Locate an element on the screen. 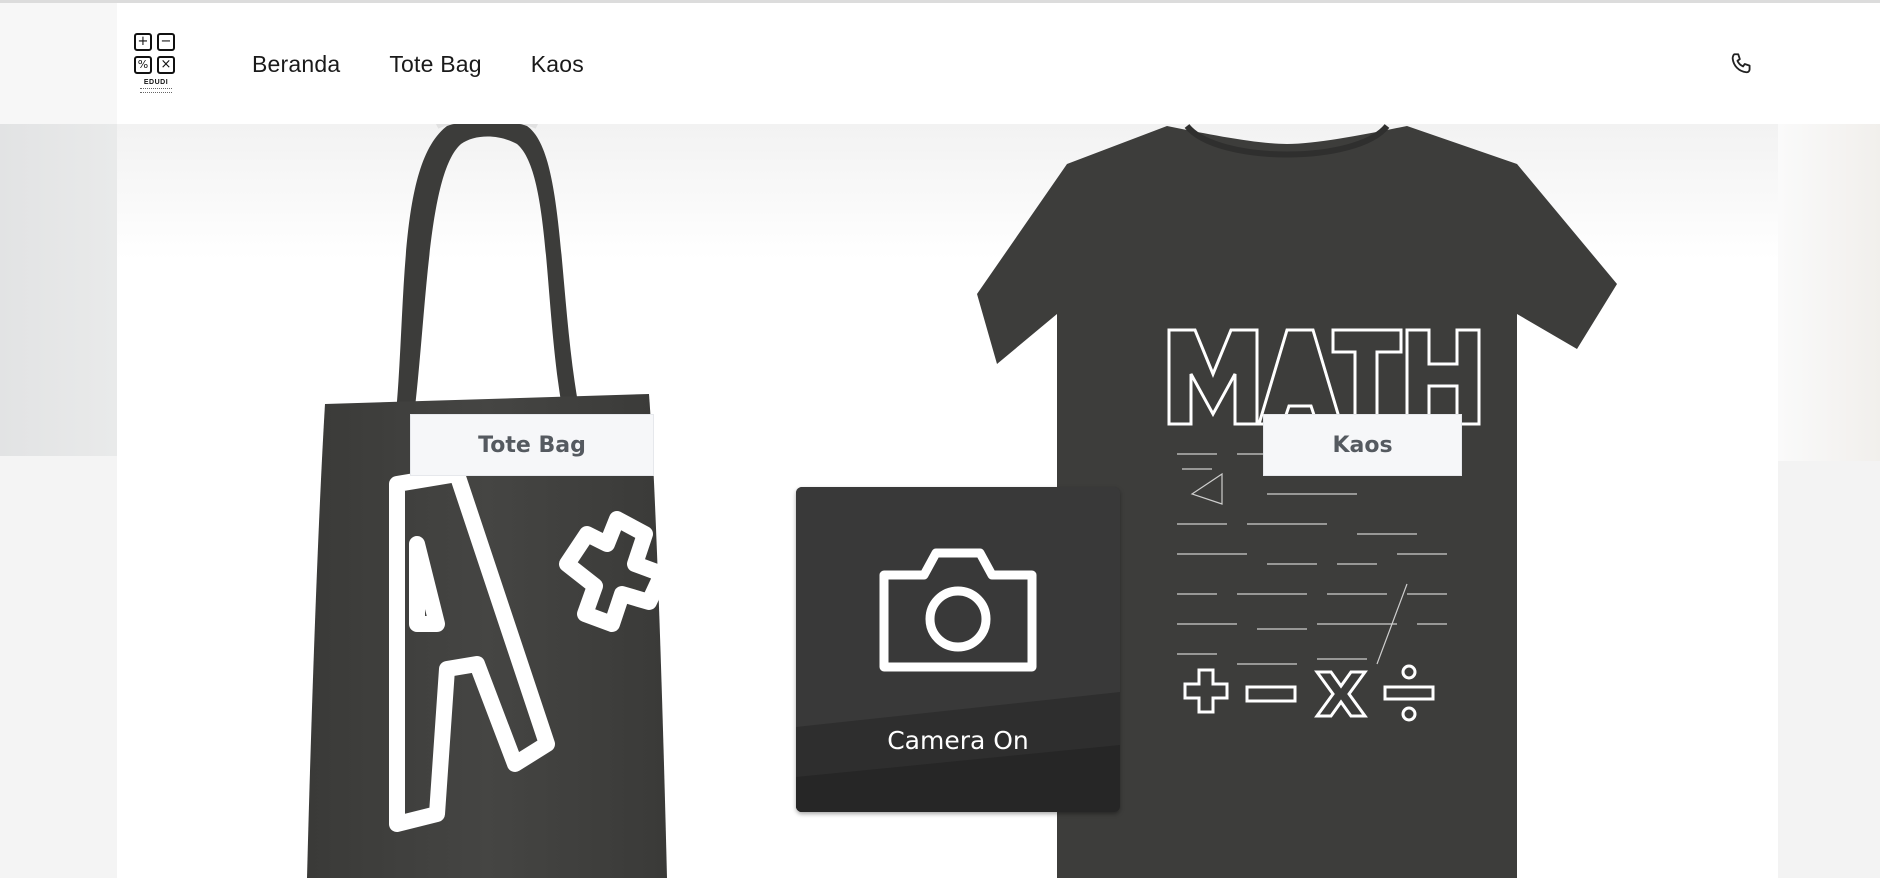 The height and width of the screenshot is (878, 1880). camera-widget: Camera On is located at coordinates (958, 649).